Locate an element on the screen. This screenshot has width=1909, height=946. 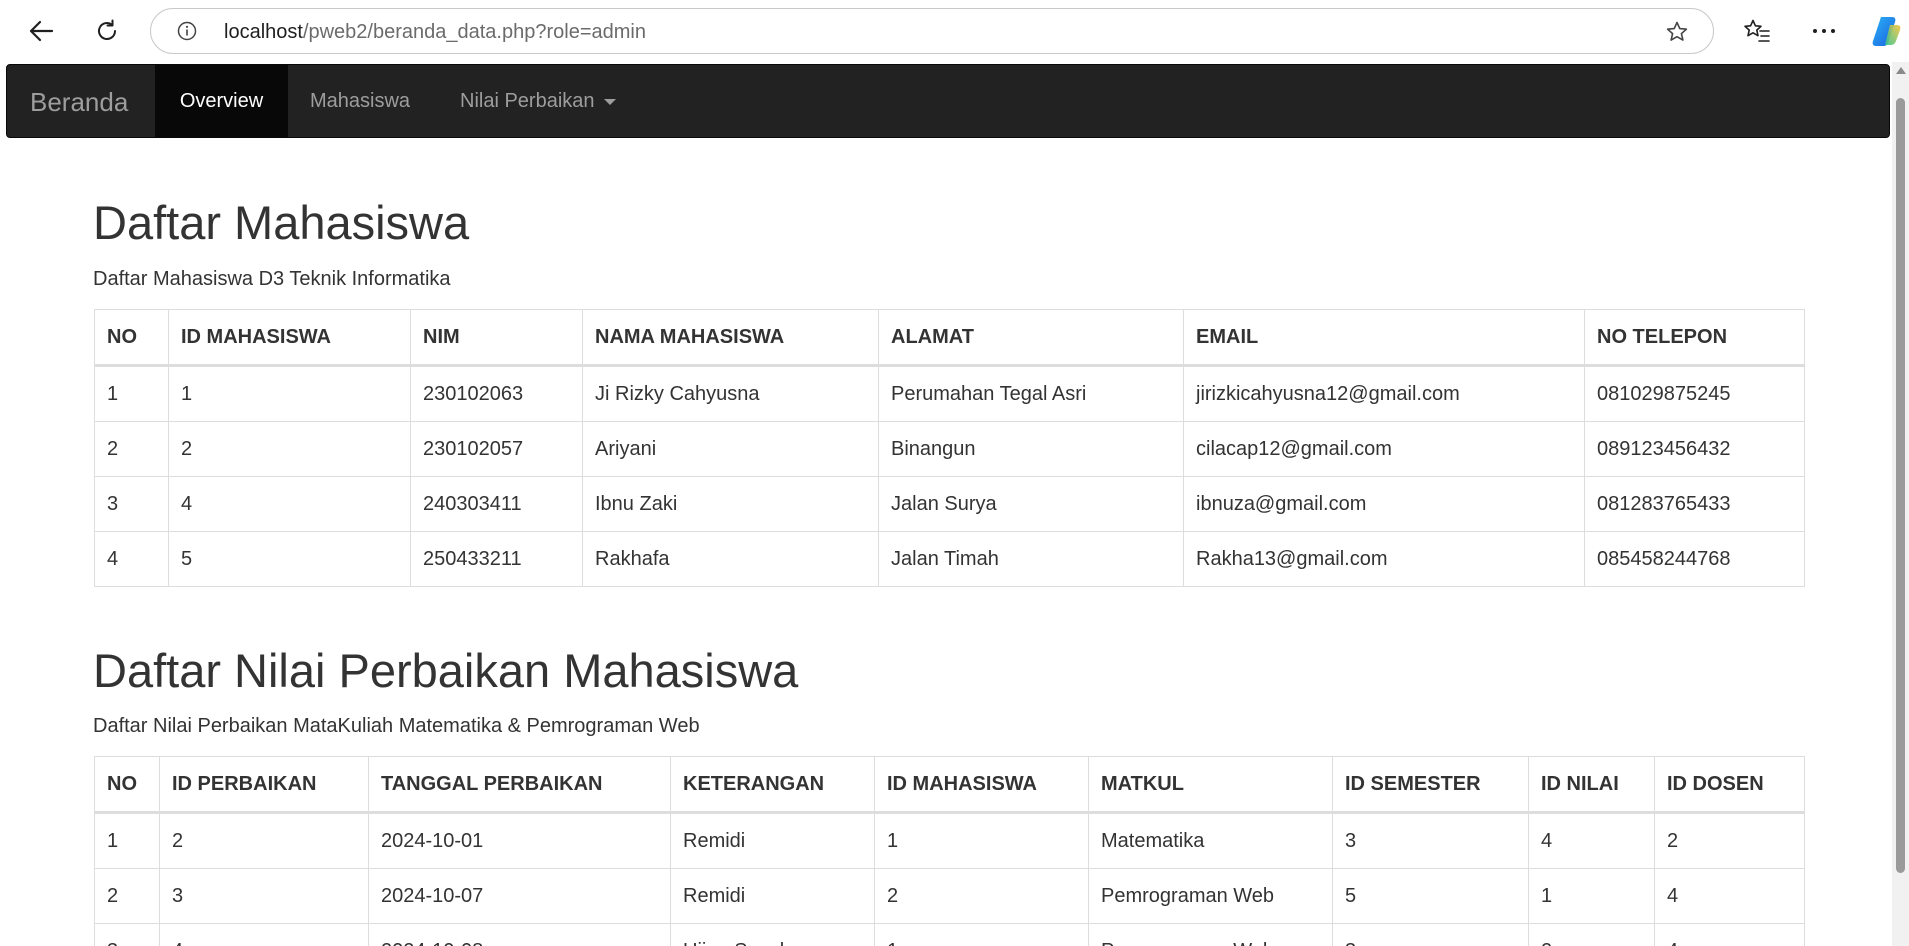
reload-icon is located at coordinates (107, 29).